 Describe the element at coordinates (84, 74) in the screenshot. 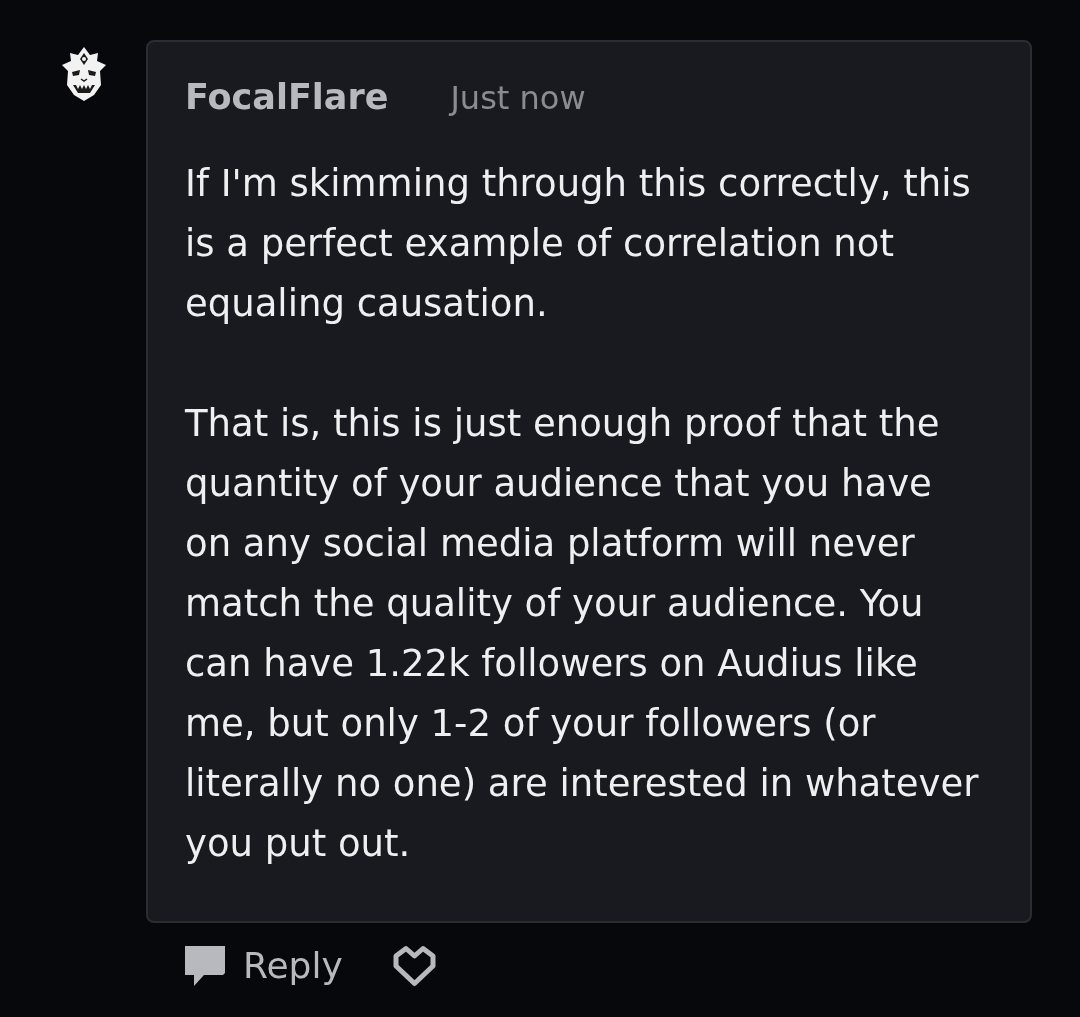

I see `avatar-icon` at that location.